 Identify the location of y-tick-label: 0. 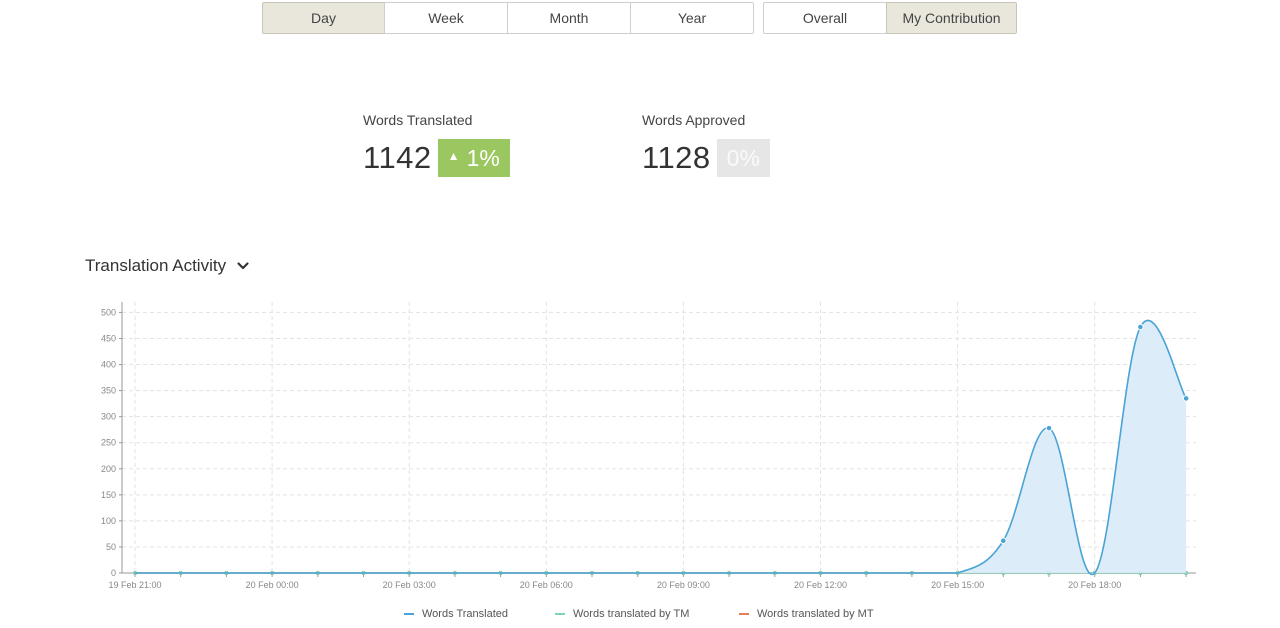
(113, 573).